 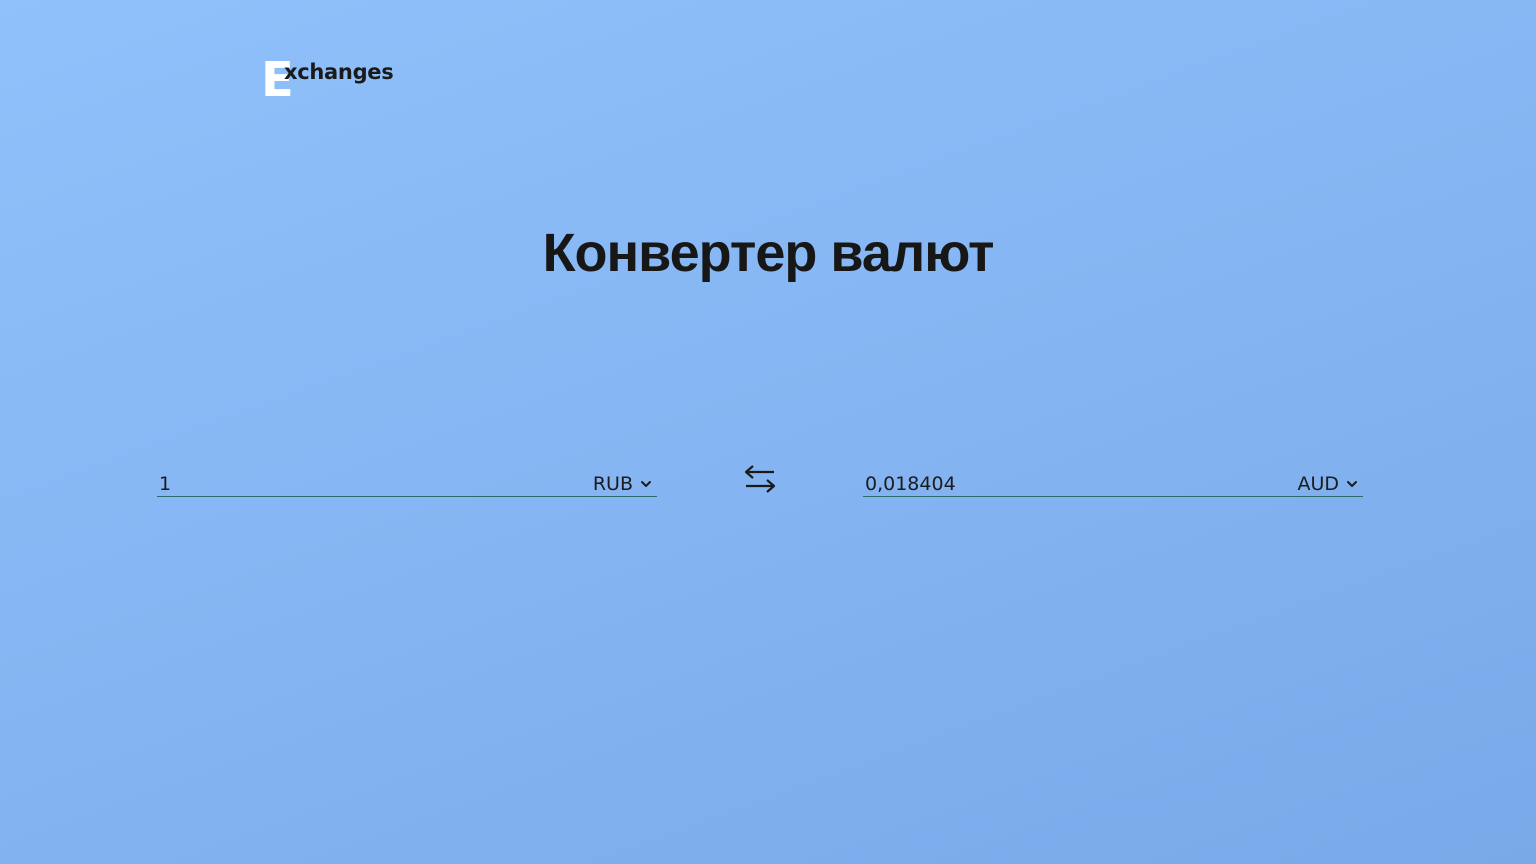 I want to click on from-currency-field: RUB, so click(x=407, y=481).